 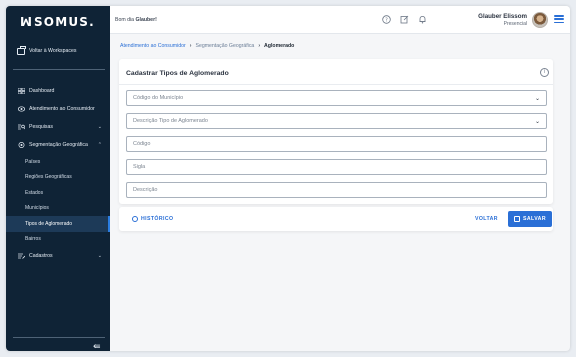 What do you see at coordinates (279, 46) in the screenshot?
I see `breadcrumb-current: Aglomerado` at bounding box center [279, 46].